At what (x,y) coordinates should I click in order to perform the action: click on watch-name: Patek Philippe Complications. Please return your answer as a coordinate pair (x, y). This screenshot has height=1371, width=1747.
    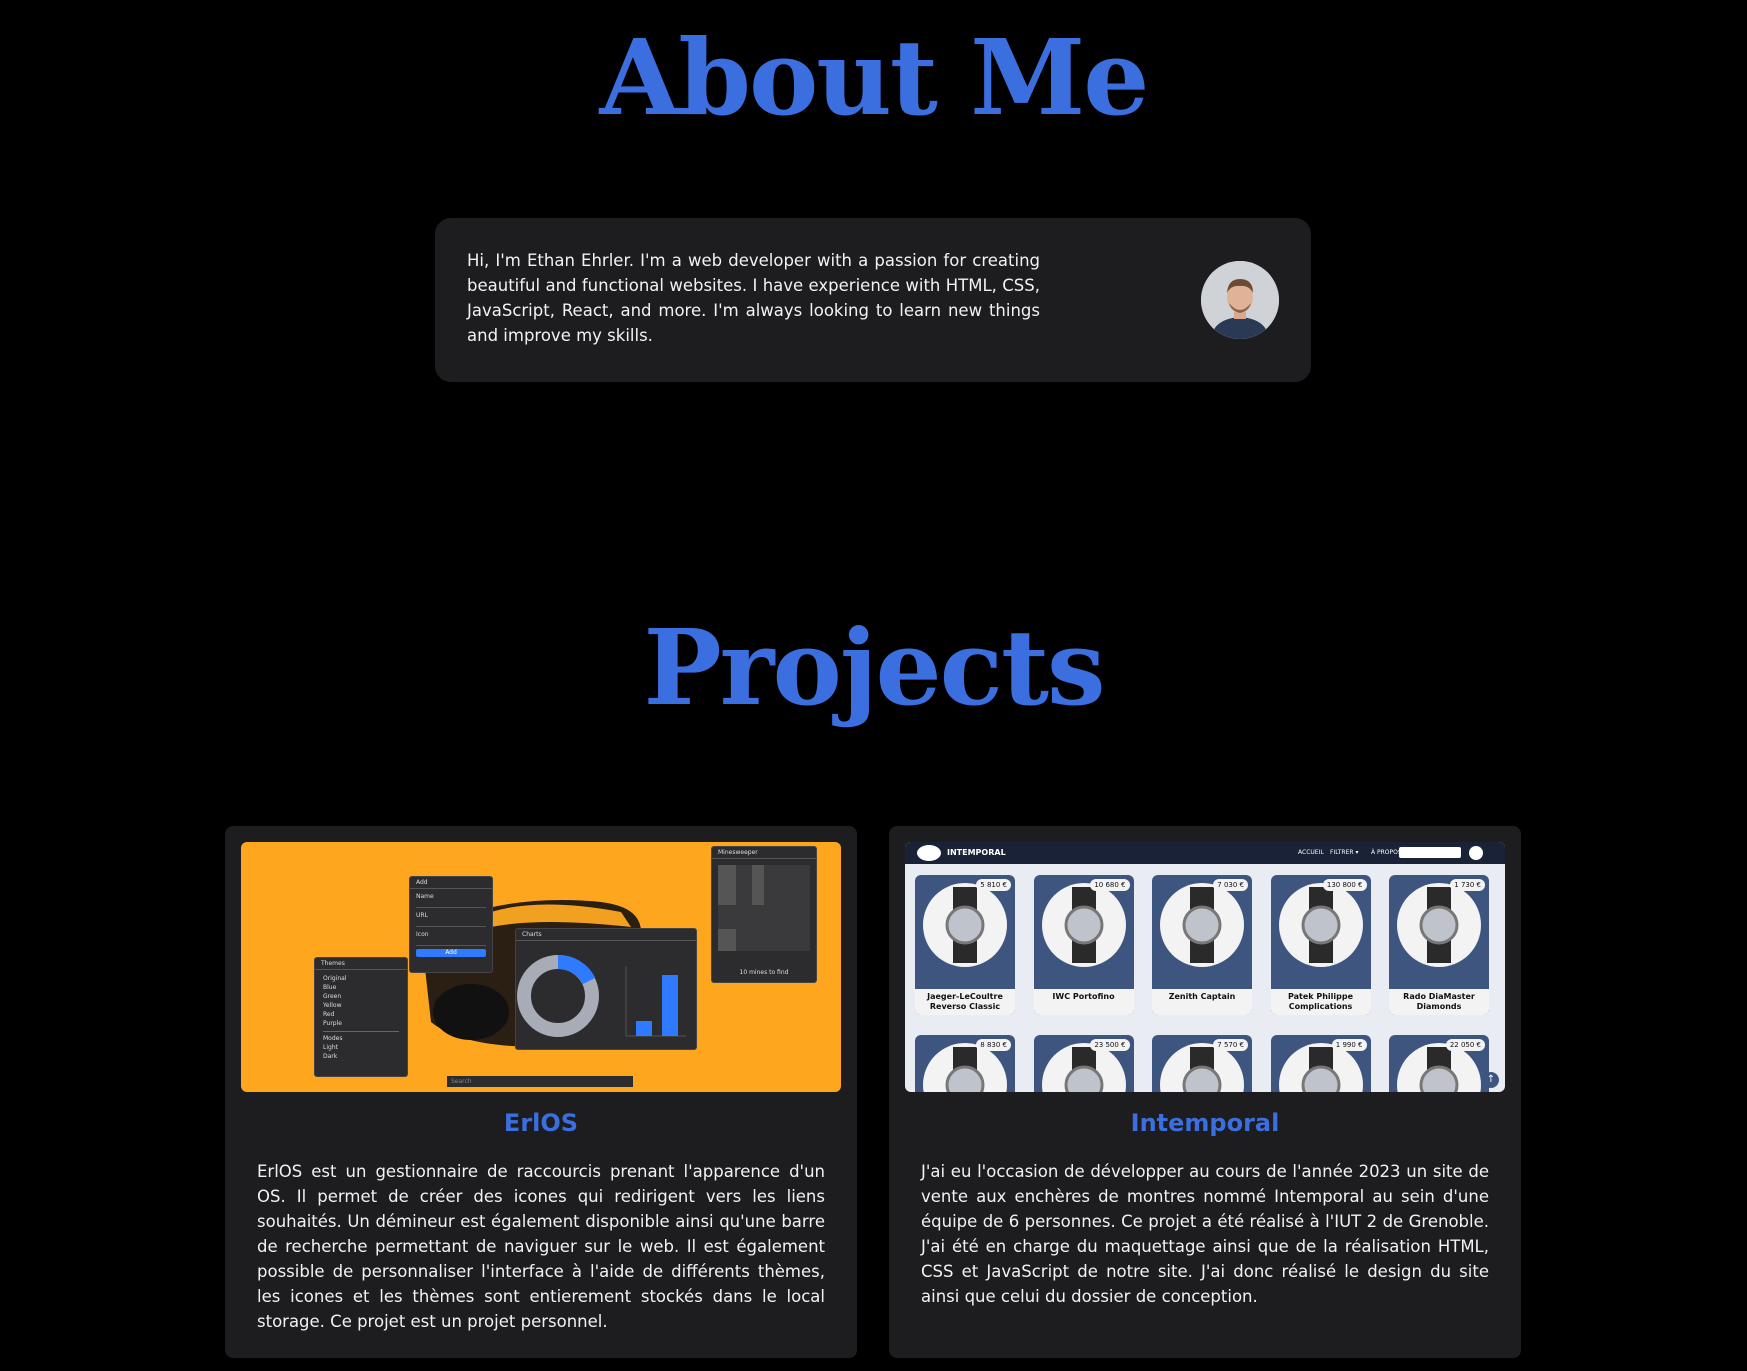
    Looking at the image, I should click on (1320, 1002).